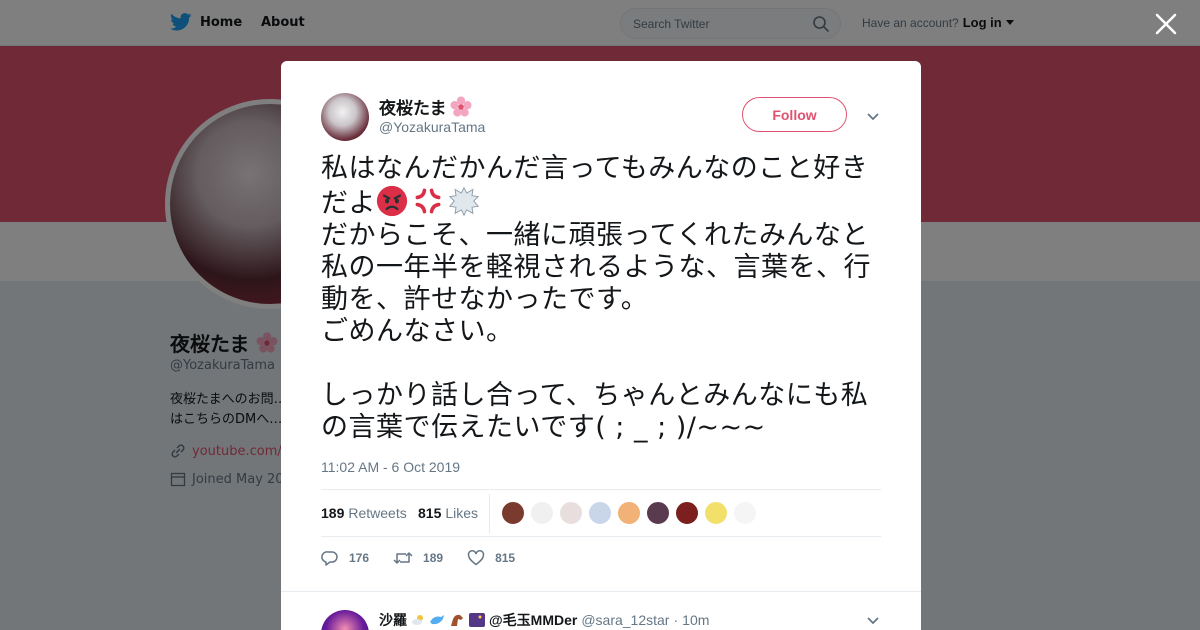 The image size is (1200, 630). Describe the element at coordinates (417, 620) in the screenshot. I see `cloud-sun-icon` at that location.